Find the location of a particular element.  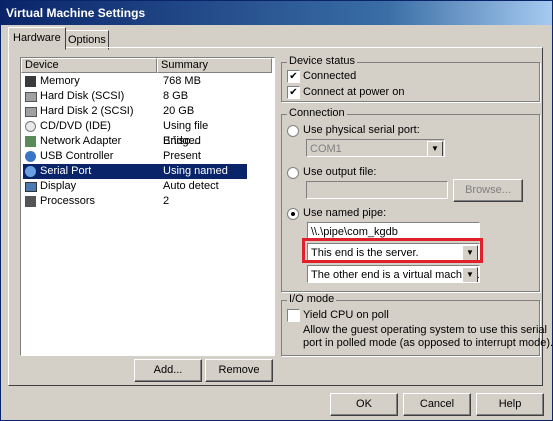

device-name: CD/DVD (IDE) is located at coordinates (75, 126).